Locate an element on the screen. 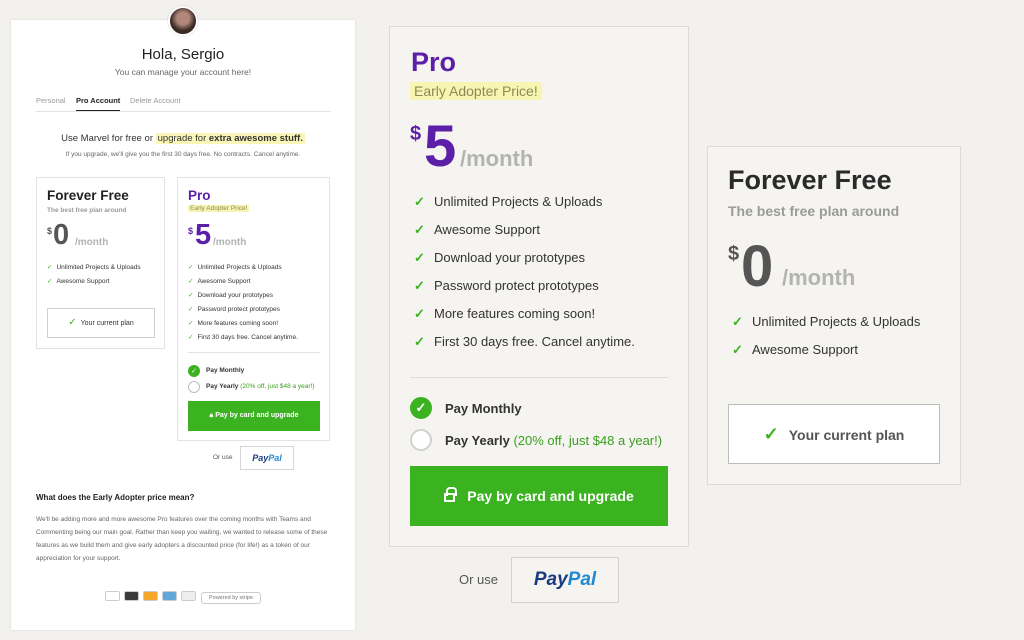 The height and width of the screenshot is (640, 1024). mini-pro-feature-label: More features coming soon! is located at coordinates (238, 323).